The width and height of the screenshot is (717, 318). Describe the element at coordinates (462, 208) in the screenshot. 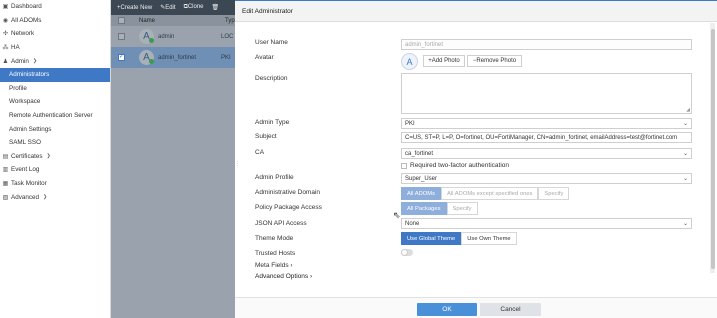

I see `specify-packages-option: Specify` at that location.